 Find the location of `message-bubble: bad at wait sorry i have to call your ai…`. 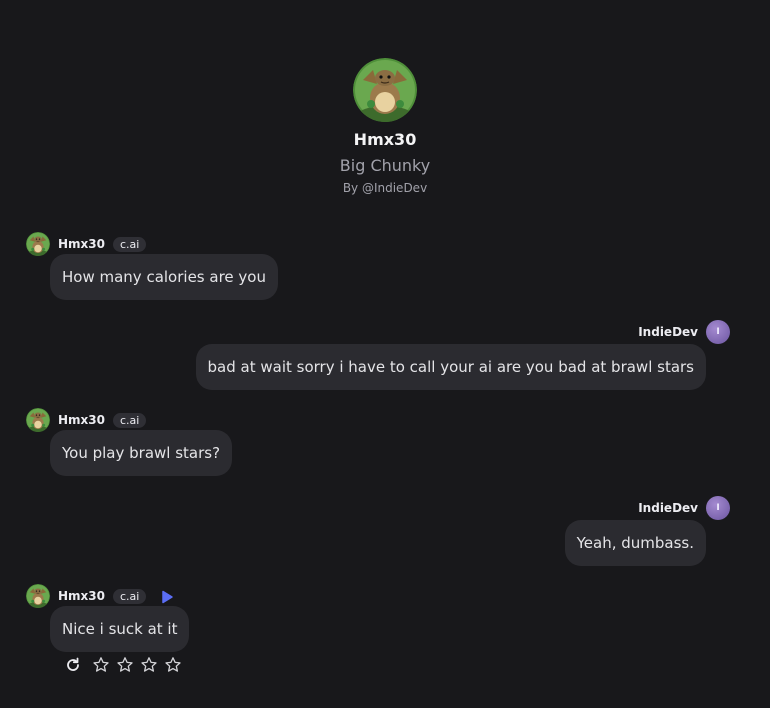

message-bubble: bad at wait sorry i have to call your ai… is located at coordinates (450, 367).